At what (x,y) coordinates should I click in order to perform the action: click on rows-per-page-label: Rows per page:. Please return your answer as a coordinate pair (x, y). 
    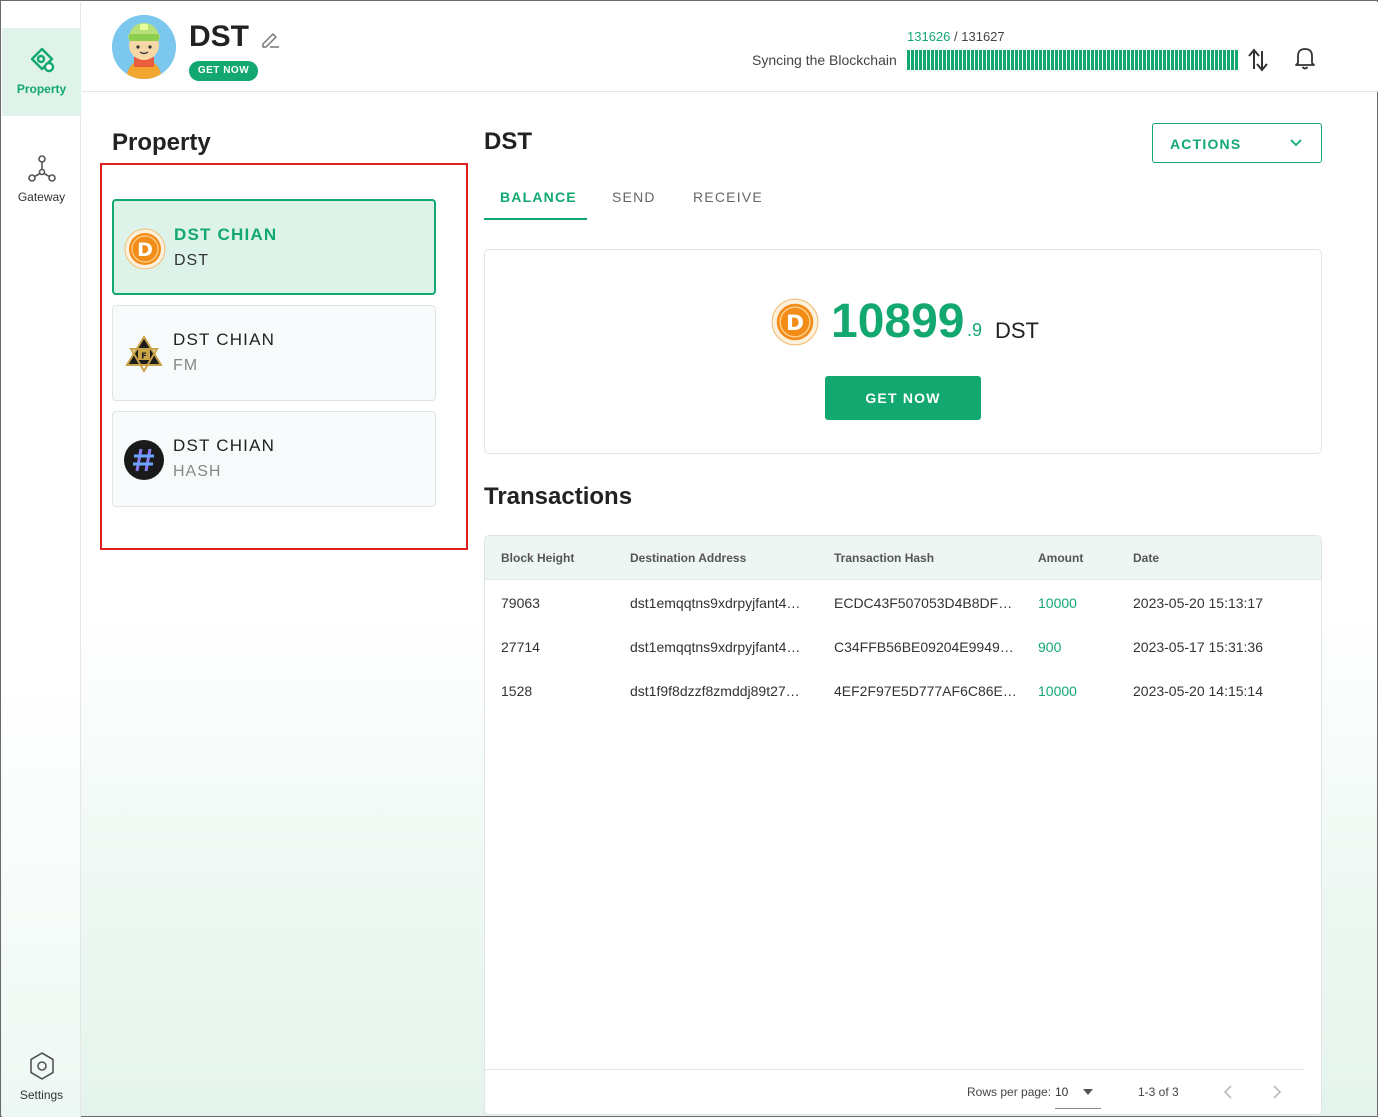
    Looking at the image, I should click on (1009, 1092).